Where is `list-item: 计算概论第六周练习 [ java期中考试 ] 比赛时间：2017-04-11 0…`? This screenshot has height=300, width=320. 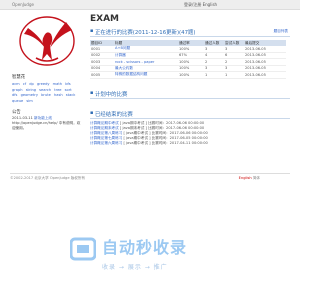
list-item: 计算概论第六周练习 [ java期中考试 ] 比赛时间：2017-04-11 0… is located at coordinates (190, 143).